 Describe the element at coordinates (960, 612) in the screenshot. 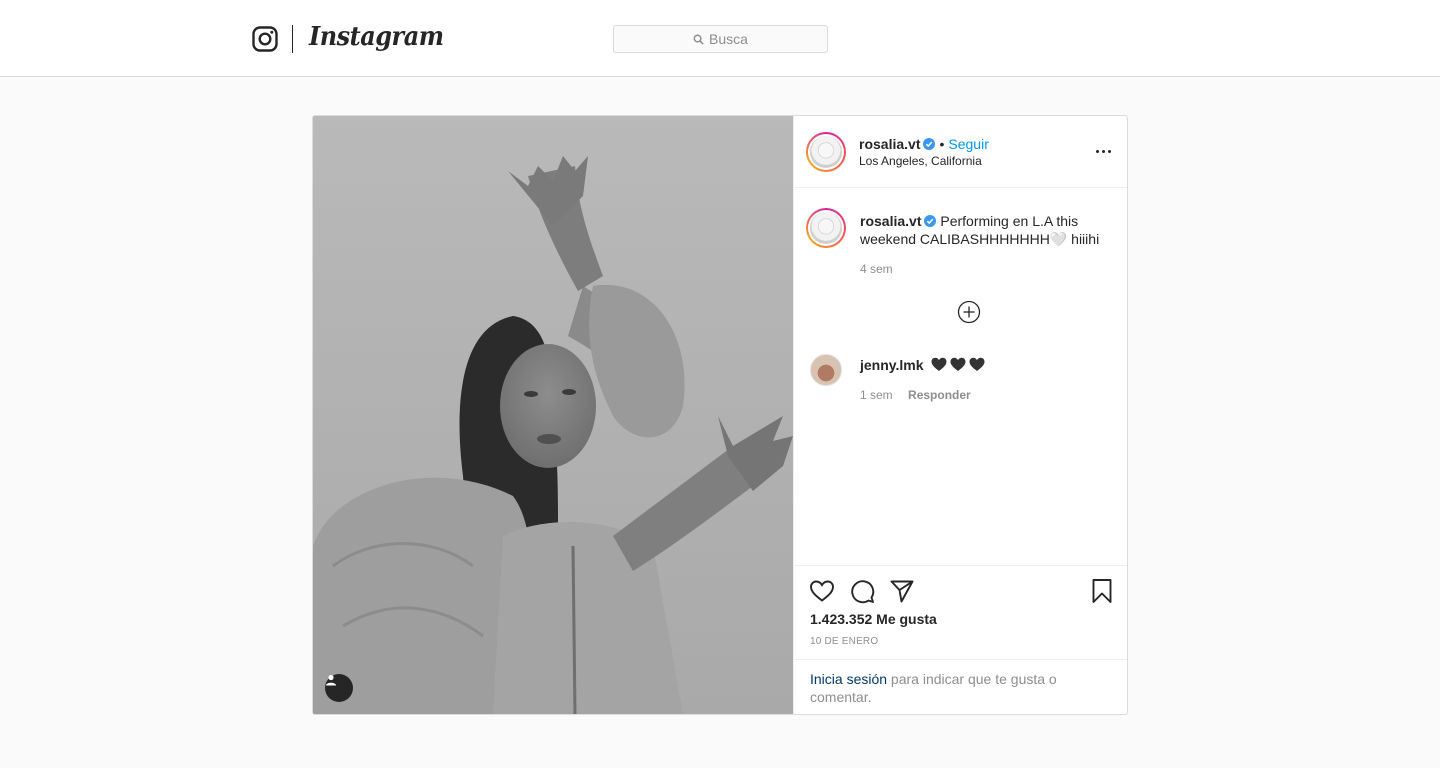

I see `post-actions: 1.423.352 Me gusta 10 DE ENERO` at that location.